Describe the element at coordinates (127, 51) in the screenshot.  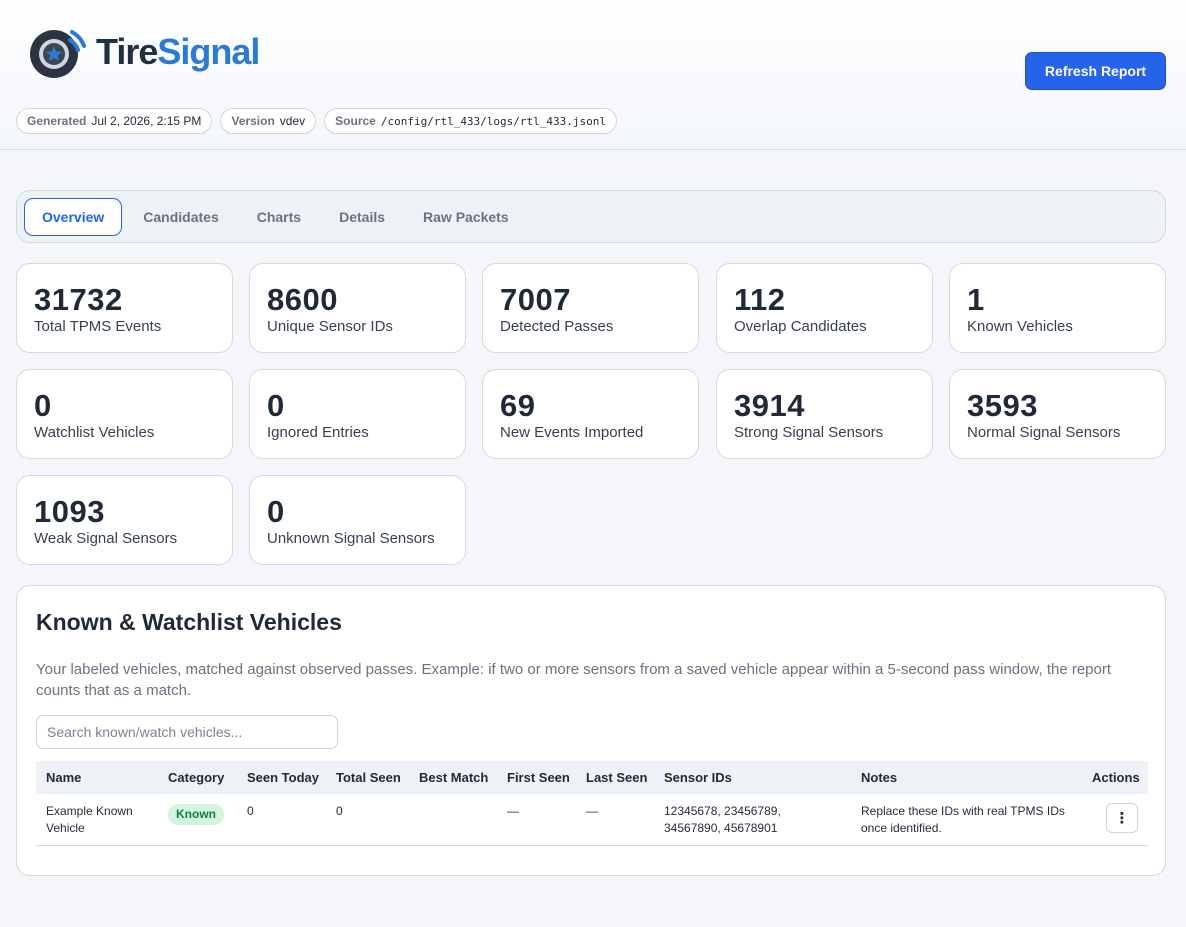
I see `app-name-part1: Tire` at that location.